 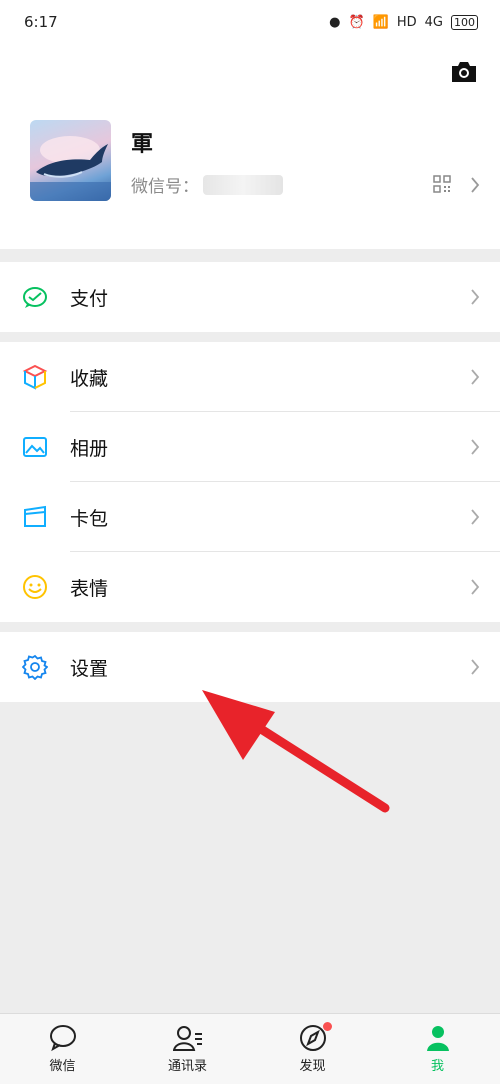 I want to click on status-time: 6:17, so click(x=41, y=22).